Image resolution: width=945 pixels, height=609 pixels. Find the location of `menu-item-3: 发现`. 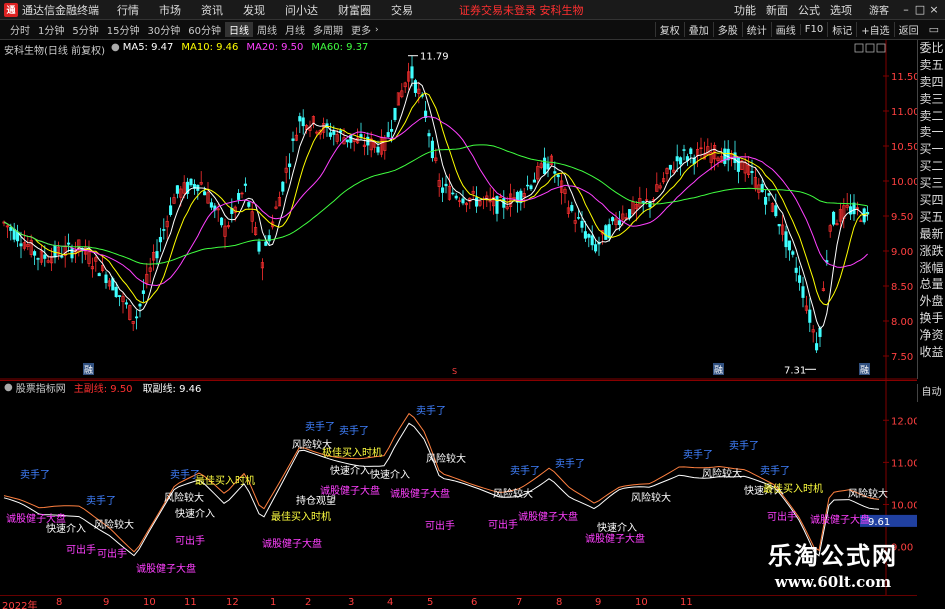

menu-item-3: 发现 is located at coordinates (254, 10).